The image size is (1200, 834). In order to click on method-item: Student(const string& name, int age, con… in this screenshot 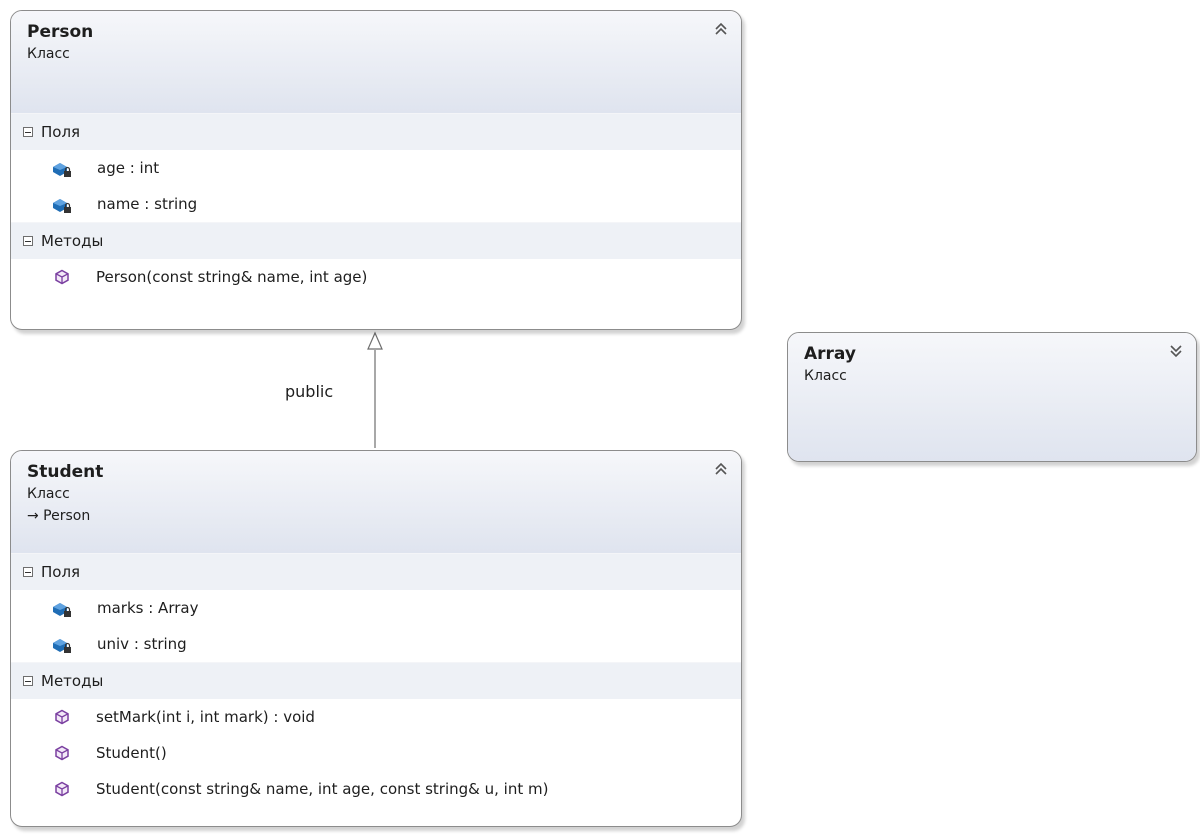, I will do `click(376, 789)`.